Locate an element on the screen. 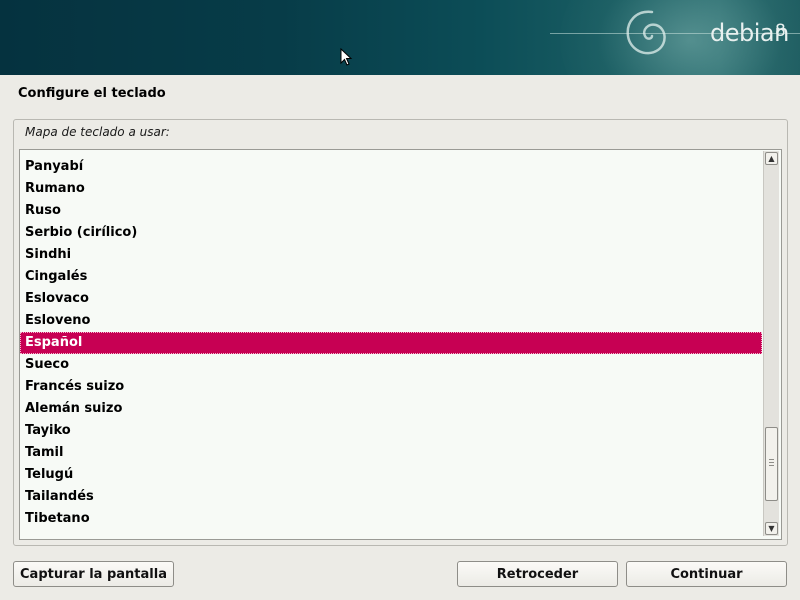 This screenshot has height=600, width=800. back-button: Retroceder is located at coordinates (537, 574).